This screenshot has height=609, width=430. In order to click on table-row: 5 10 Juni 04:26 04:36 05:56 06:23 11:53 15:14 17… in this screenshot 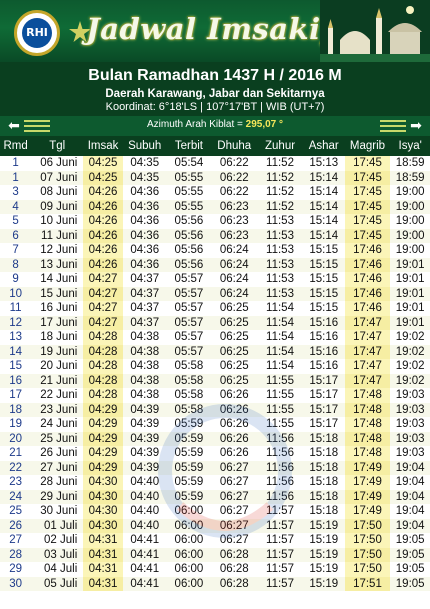, I will do `click(215, 221)`.